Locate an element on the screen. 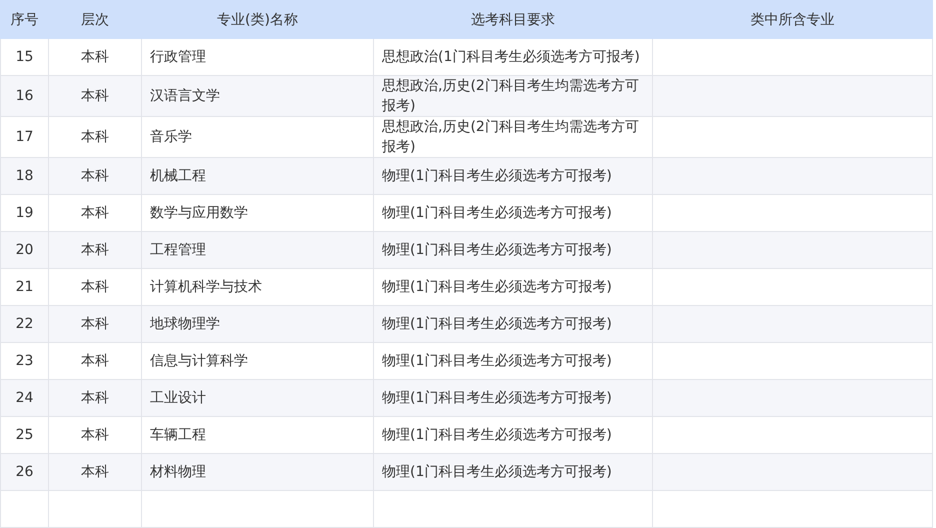 The width and height of the screenshot is (936, 528). table-cell: 工业设计 is located at coordinates (258, 398).